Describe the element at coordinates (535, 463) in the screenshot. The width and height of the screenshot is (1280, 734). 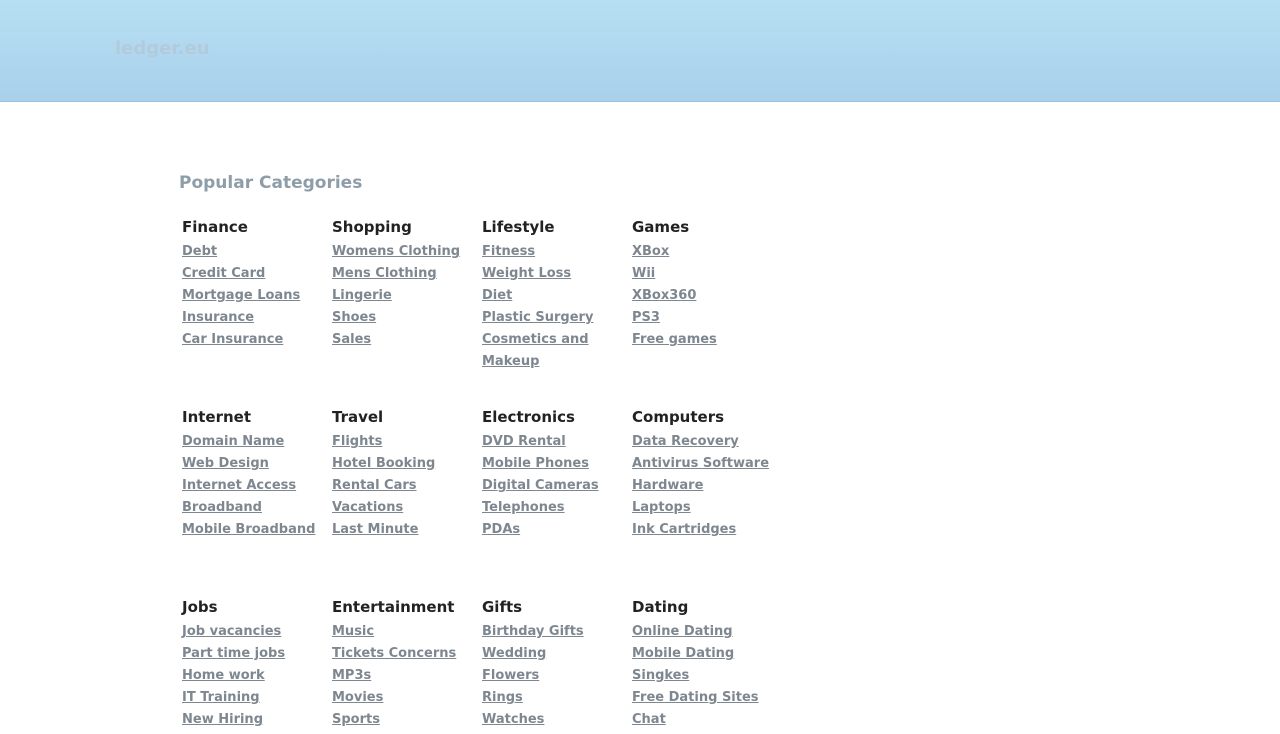
I see `category-link: Mobile Phones` at that location.